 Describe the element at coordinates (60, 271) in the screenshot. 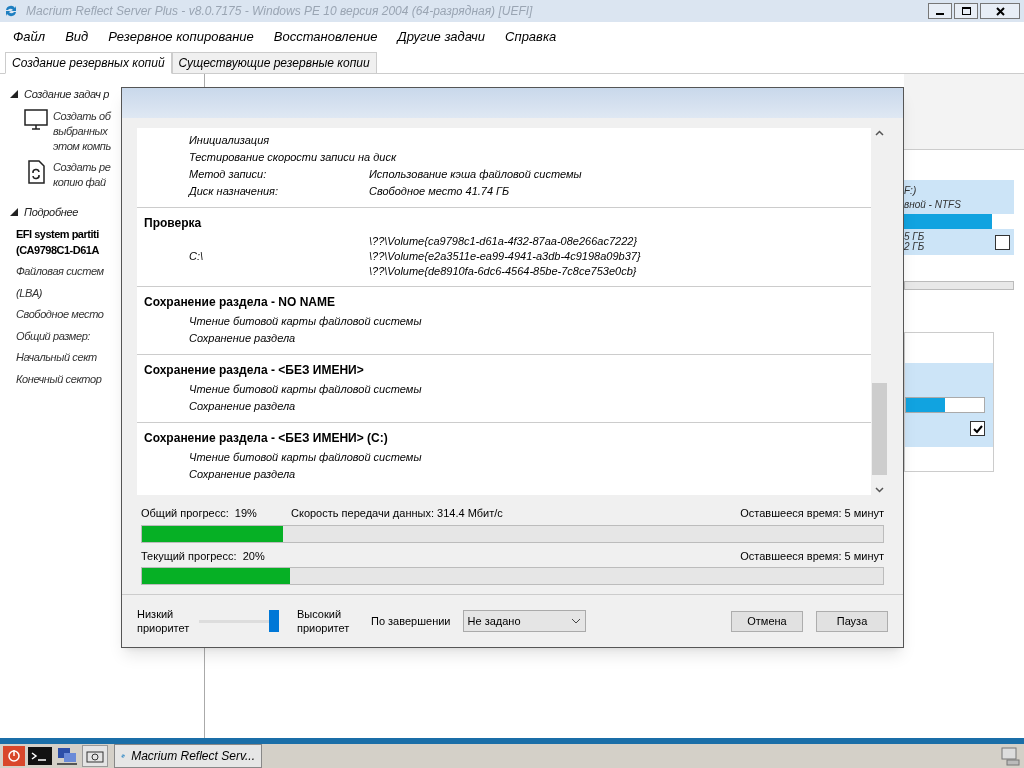

I see `detail-label: Файловая систем` at that location.